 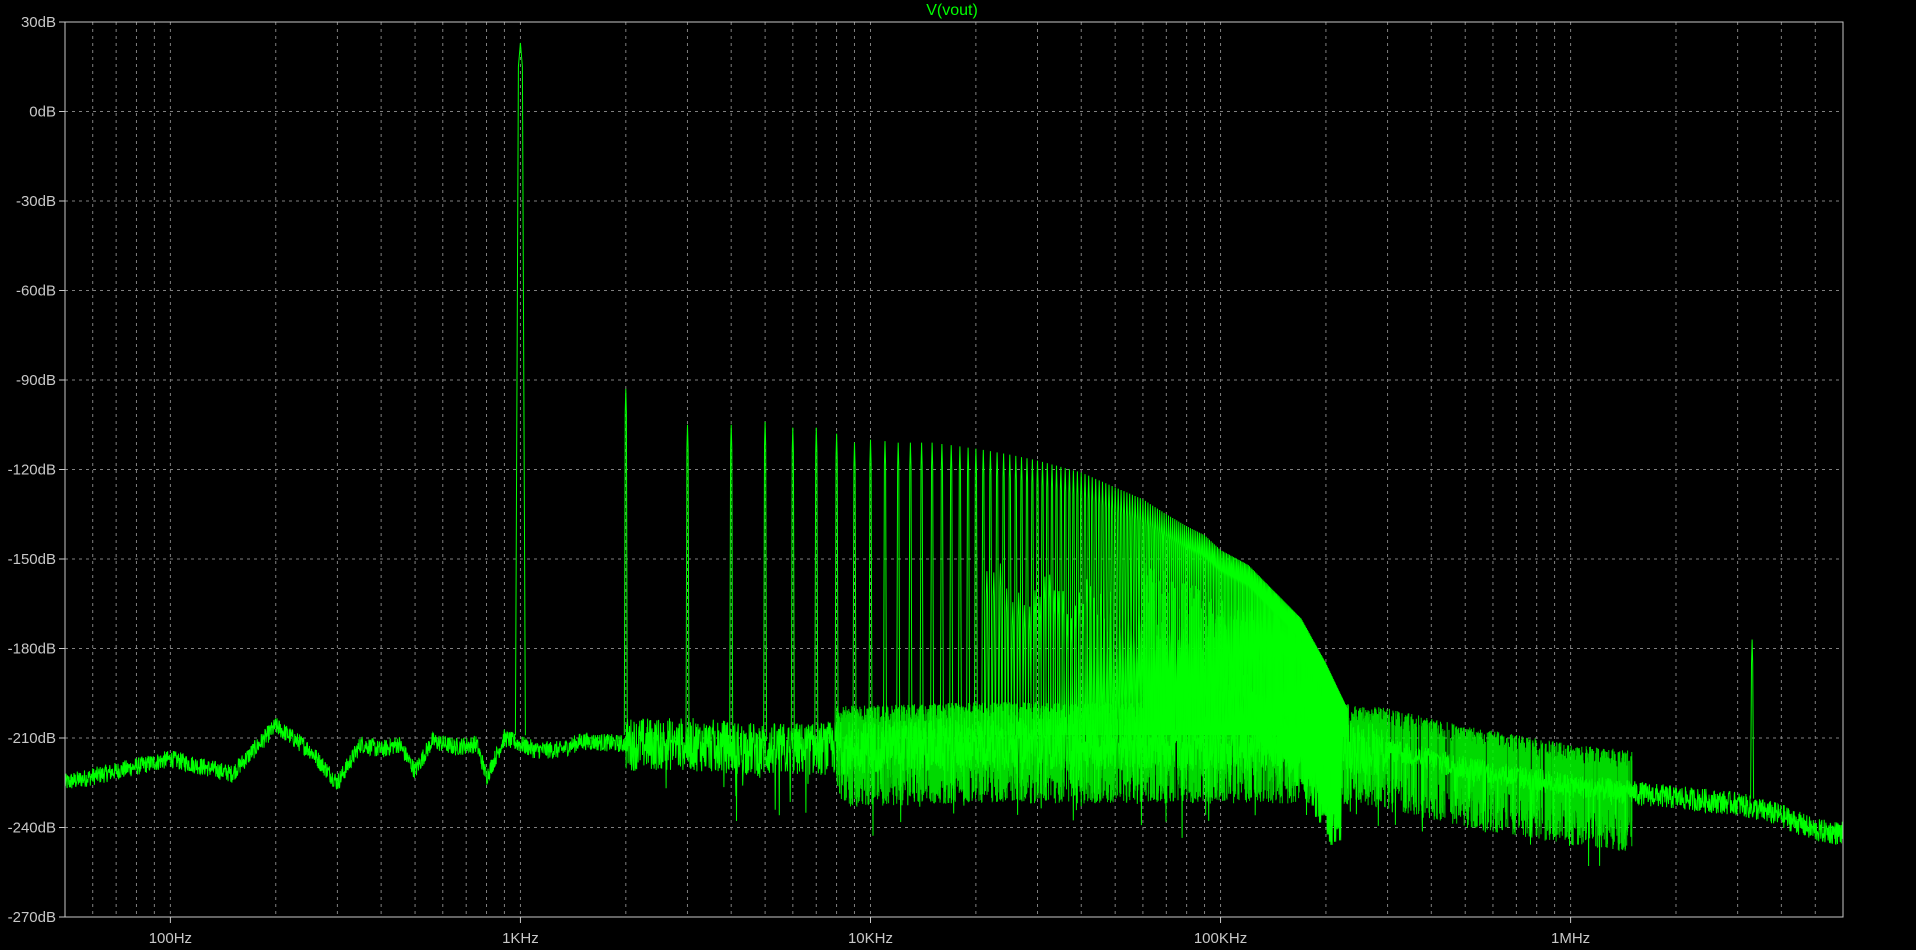 I want to click on y-tick-label: -180dB, so click(x=32, y=649).